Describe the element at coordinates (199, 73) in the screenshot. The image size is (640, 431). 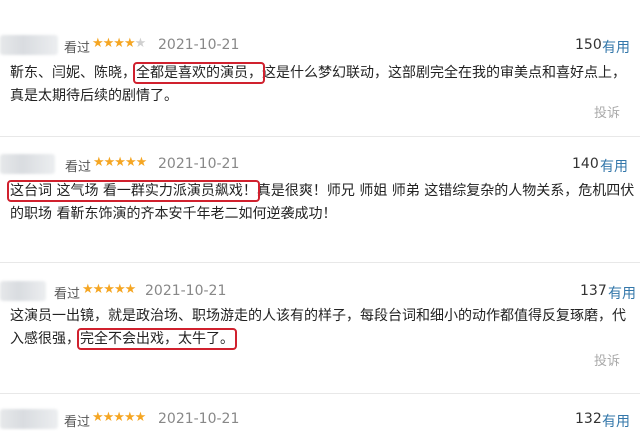
I see `highlighted-phrase: 全都是喜欢的演员，` at that location.